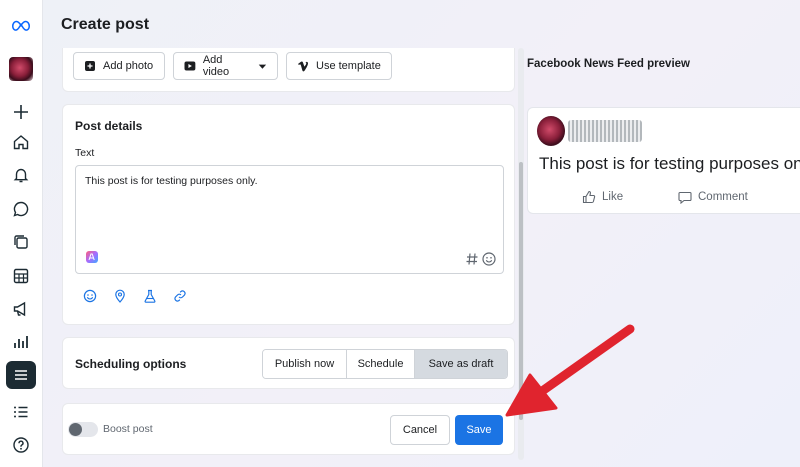  What do you see at coordinates (150, 296) in the screenshot?
I see `flask-icon` at bounding box center [150, 296].